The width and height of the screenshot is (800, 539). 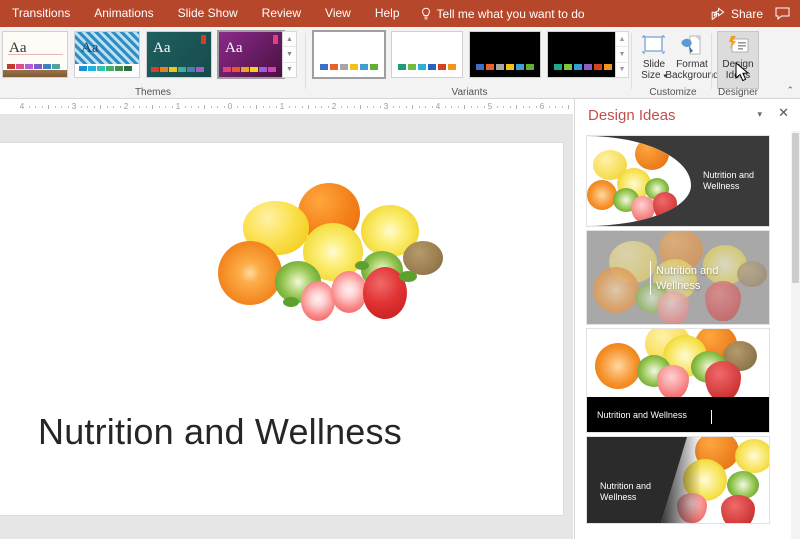 I want to click on design-idea-full-bleed-faded: Nutrition and Wellness, so click(x=678, y=277).